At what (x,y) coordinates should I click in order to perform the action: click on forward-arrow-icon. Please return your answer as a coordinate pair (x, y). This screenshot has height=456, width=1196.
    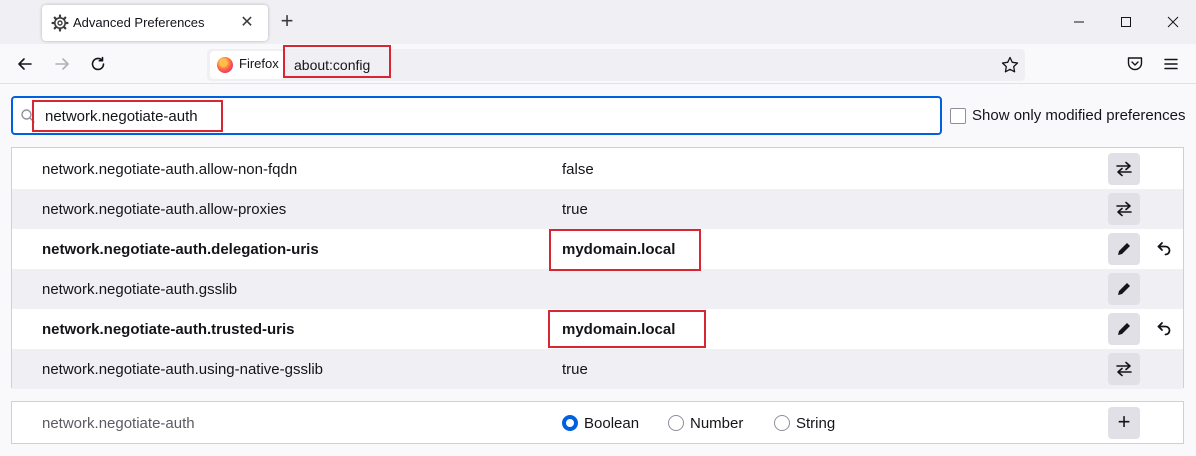
    Looking at the image, I should click on (62, 64).